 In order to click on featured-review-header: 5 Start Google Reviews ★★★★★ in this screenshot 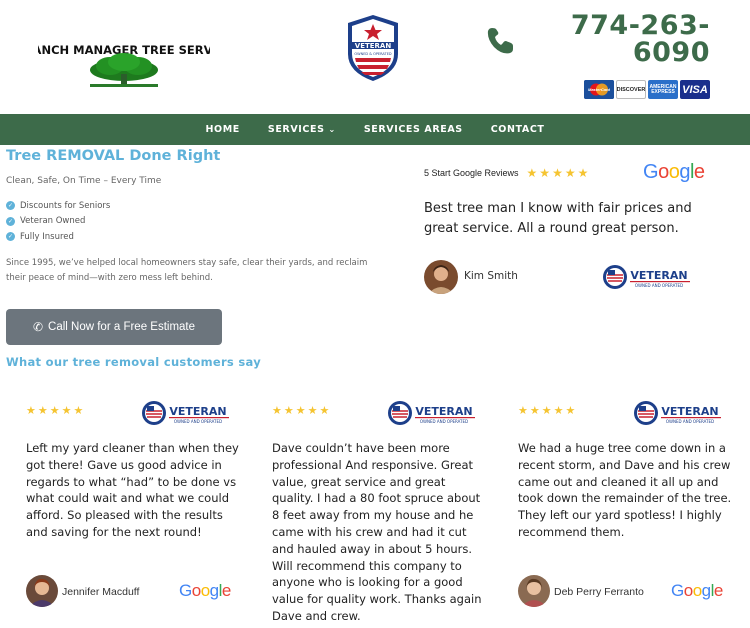, I will do `click(507, 173)`.